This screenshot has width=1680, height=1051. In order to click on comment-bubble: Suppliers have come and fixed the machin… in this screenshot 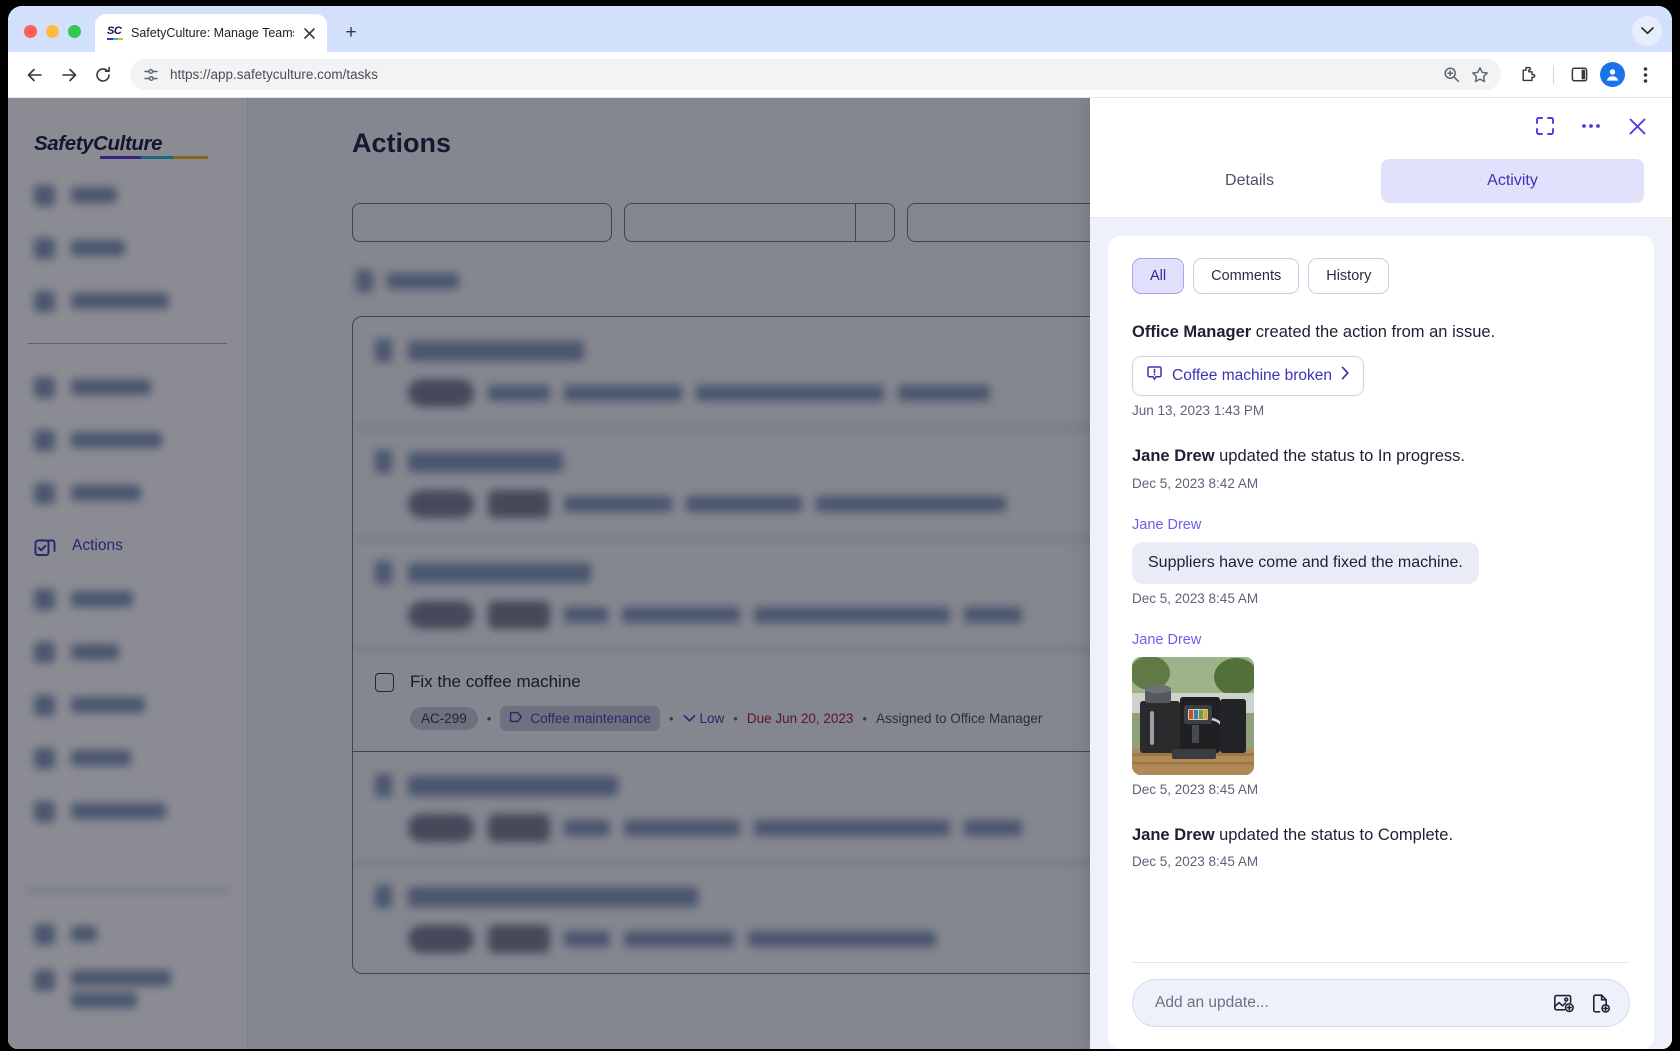, I will do `click(1305, 562)`.